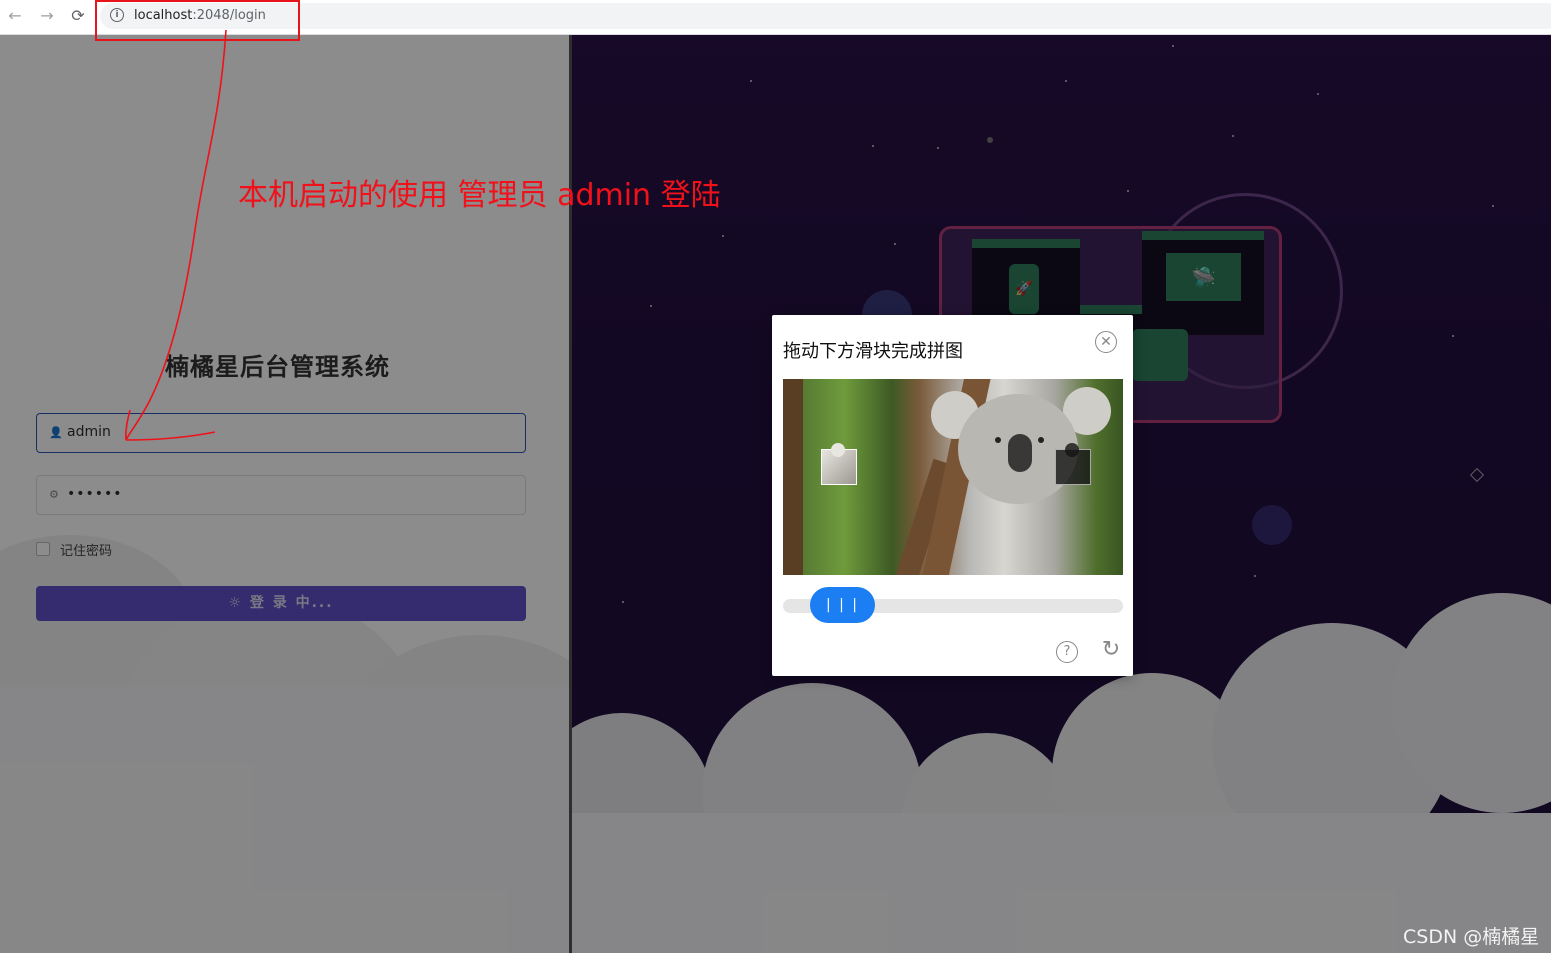 The image size is (1551, 953). Describe the element at coordinates (1471, 937) in the screenshot. I see `csdn-watermark: CSDN @楠橘星` at that location.